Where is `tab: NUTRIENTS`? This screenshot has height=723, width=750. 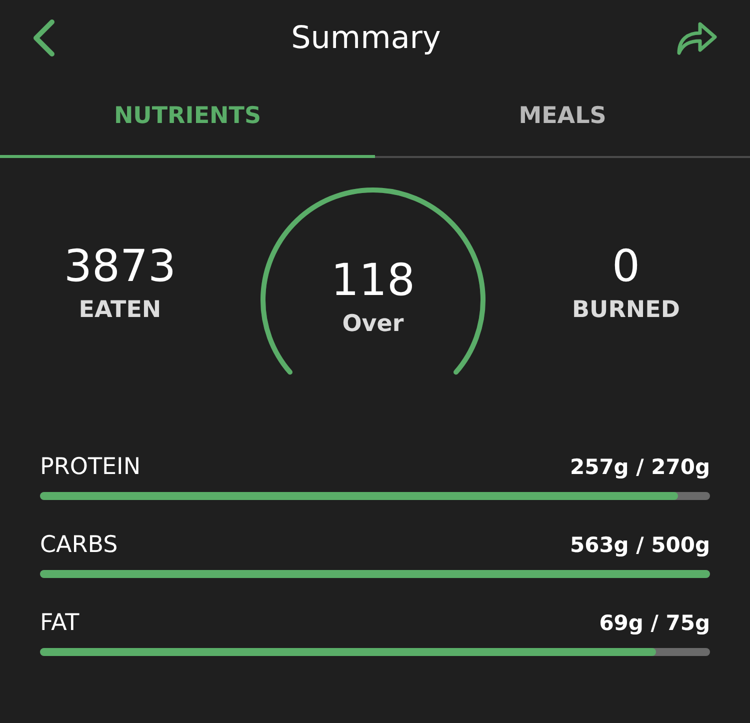
tab: NUTRIENTS is located at coordinates (187, 117).